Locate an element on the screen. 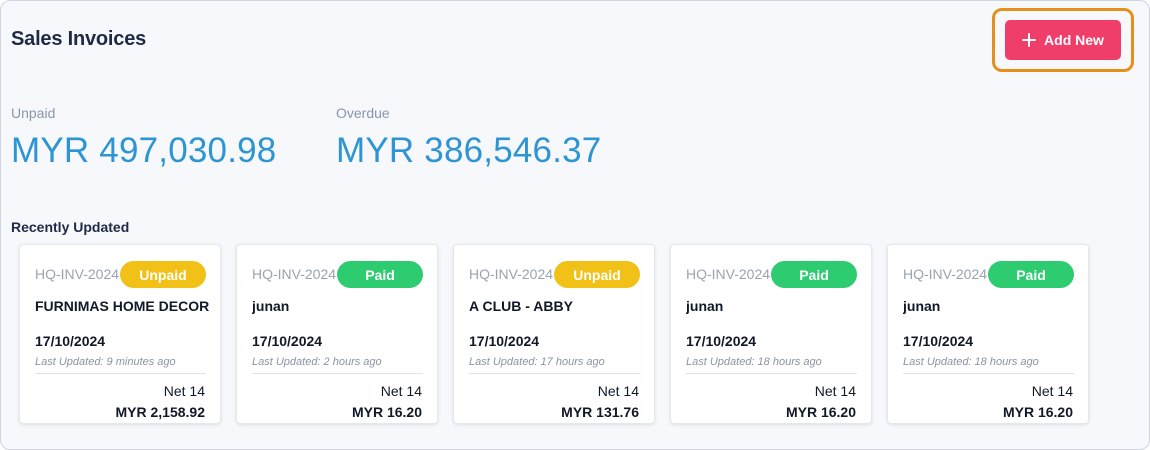  unpaid-stat: Unpaid MYR 497,030.98 is located at coordinates (143, 138).